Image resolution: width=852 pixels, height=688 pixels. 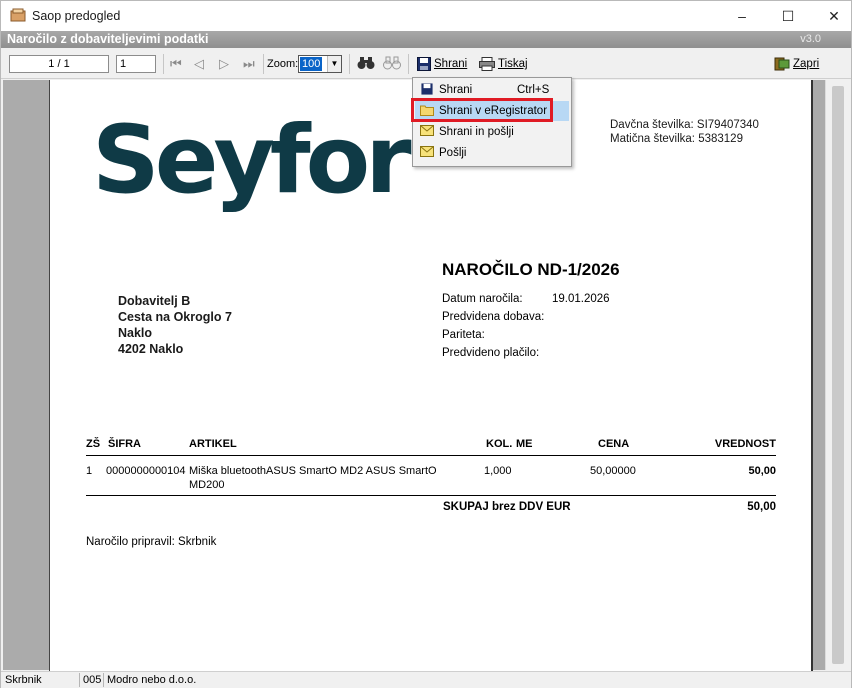 I want to click on previous-page-icon: ◁, so click(x=199, y=64).